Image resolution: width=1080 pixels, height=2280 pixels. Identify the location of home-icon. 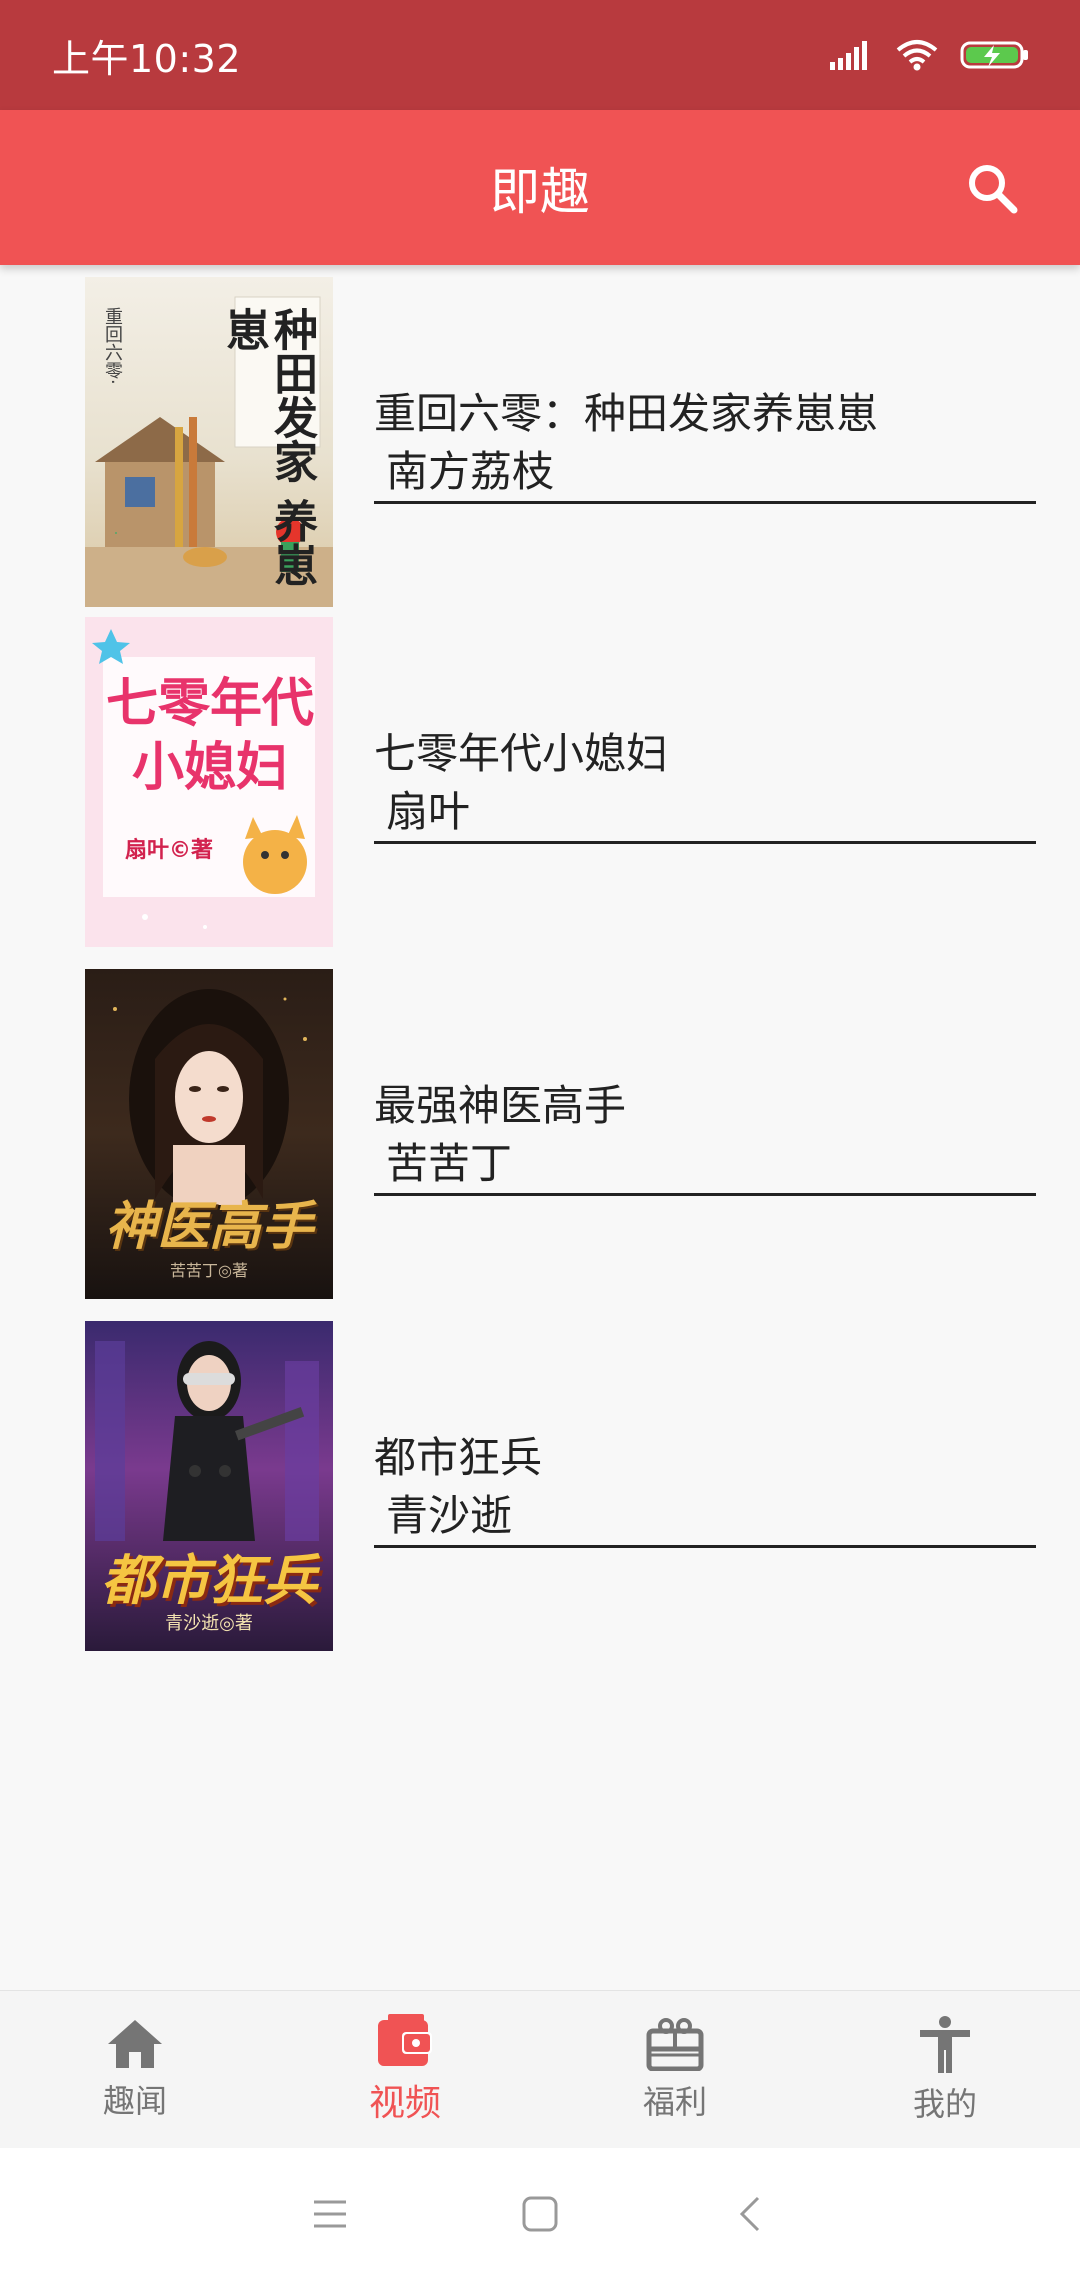
(135, 2044).